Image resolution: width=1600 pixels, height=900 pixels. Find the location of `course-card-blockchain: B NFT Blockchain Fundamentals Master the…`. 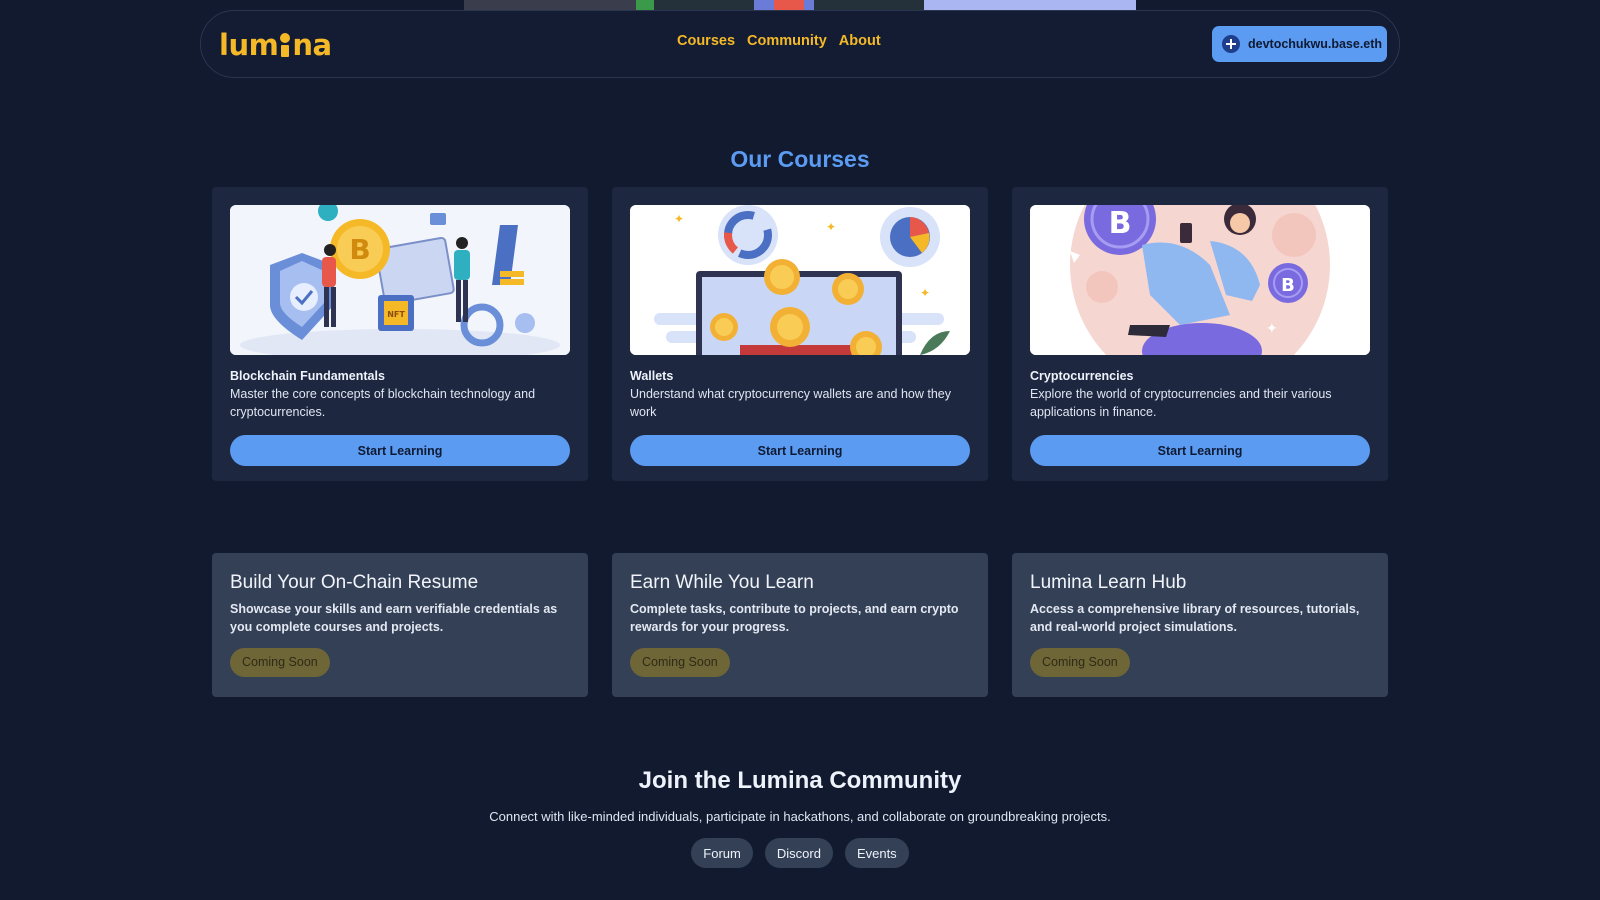

course-card-blockchain: B NFT Blockchain Fundamentals Master the… is located at coordinates (400, 334).